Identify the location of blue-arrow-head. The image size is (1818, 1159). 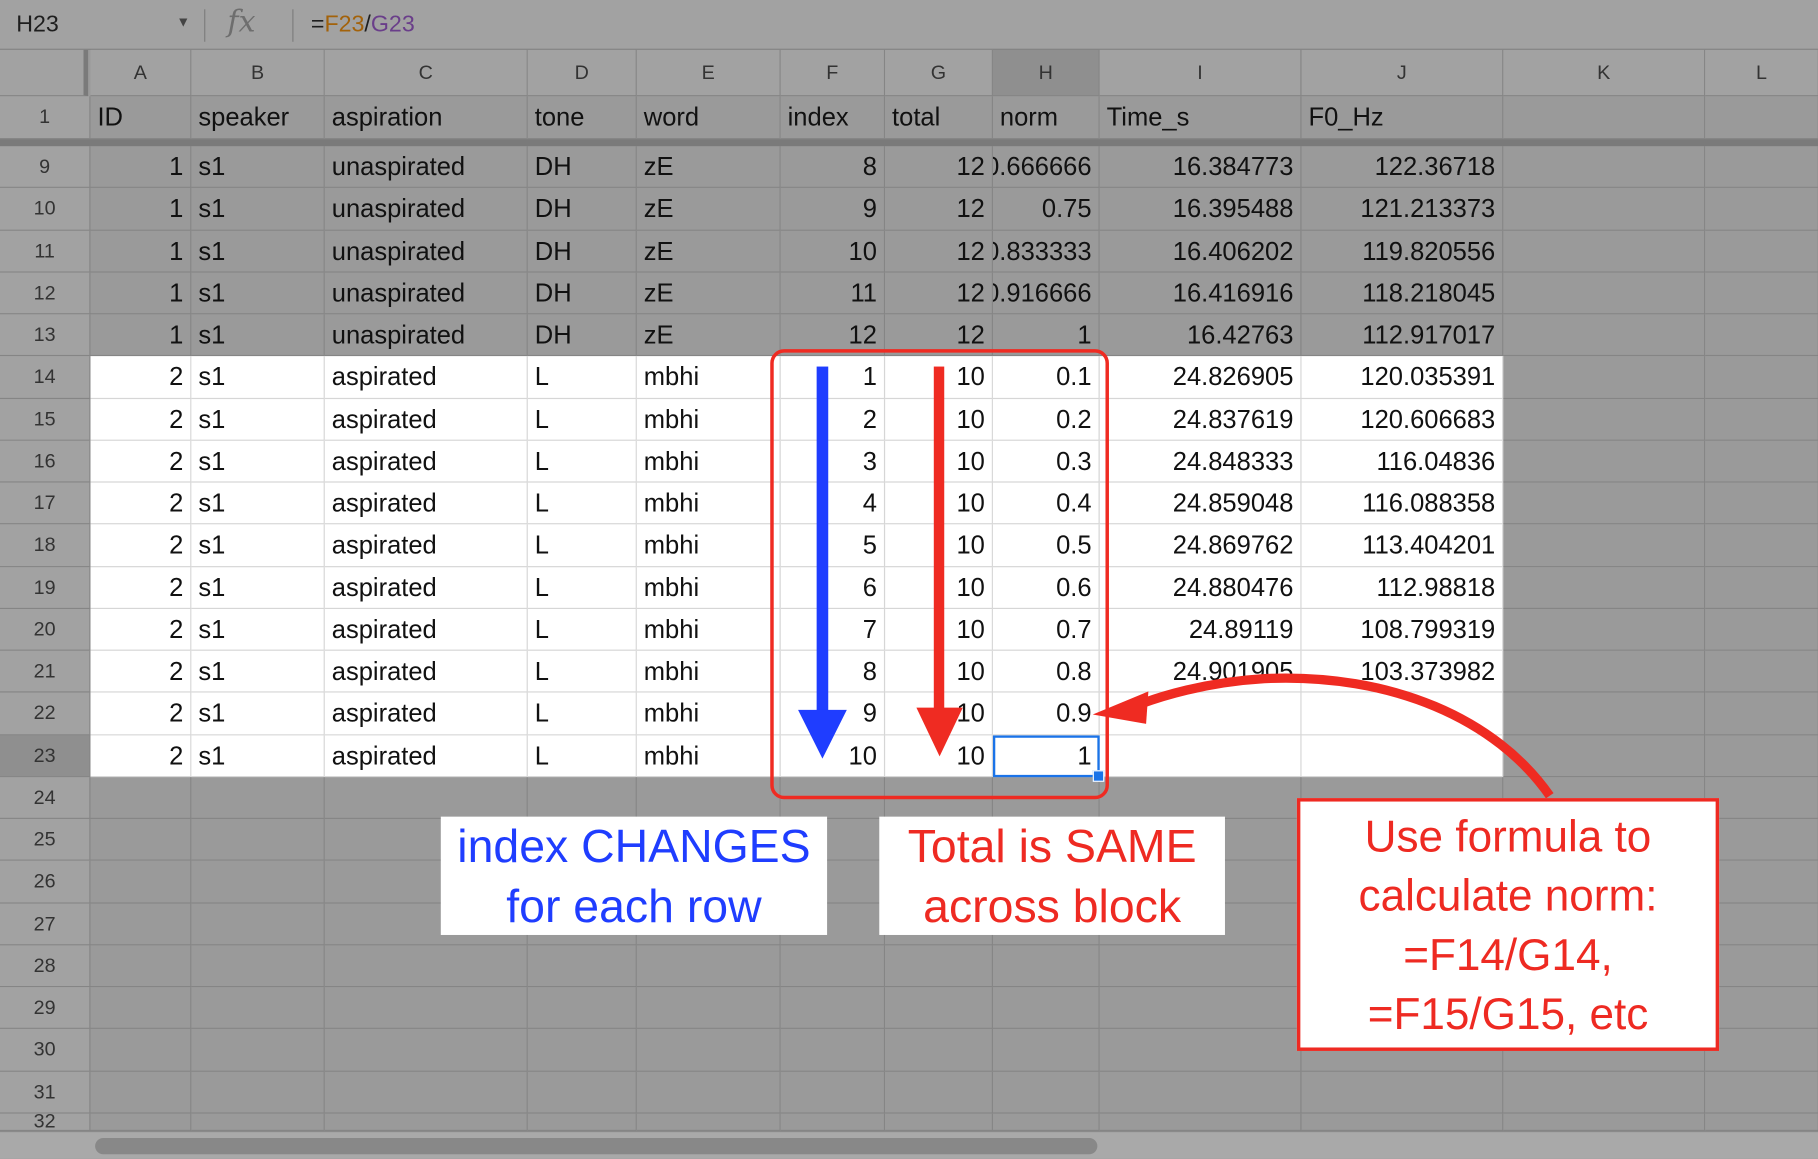
(822, 734).